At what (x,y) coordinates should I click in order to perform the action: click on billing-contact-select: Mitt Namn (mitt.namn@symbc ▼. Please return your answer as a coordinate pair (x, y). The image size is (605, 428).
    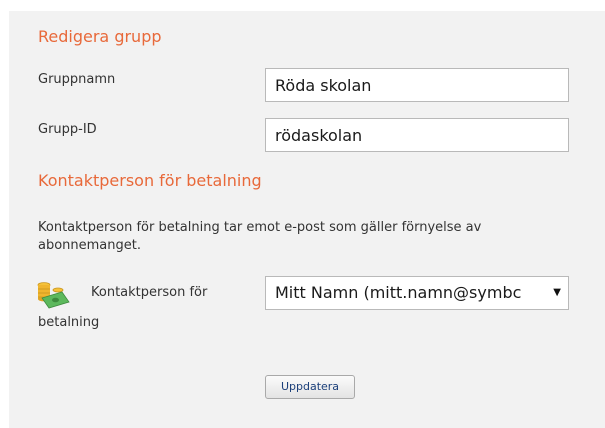
    Looking at the image, I should click on (417, 293).